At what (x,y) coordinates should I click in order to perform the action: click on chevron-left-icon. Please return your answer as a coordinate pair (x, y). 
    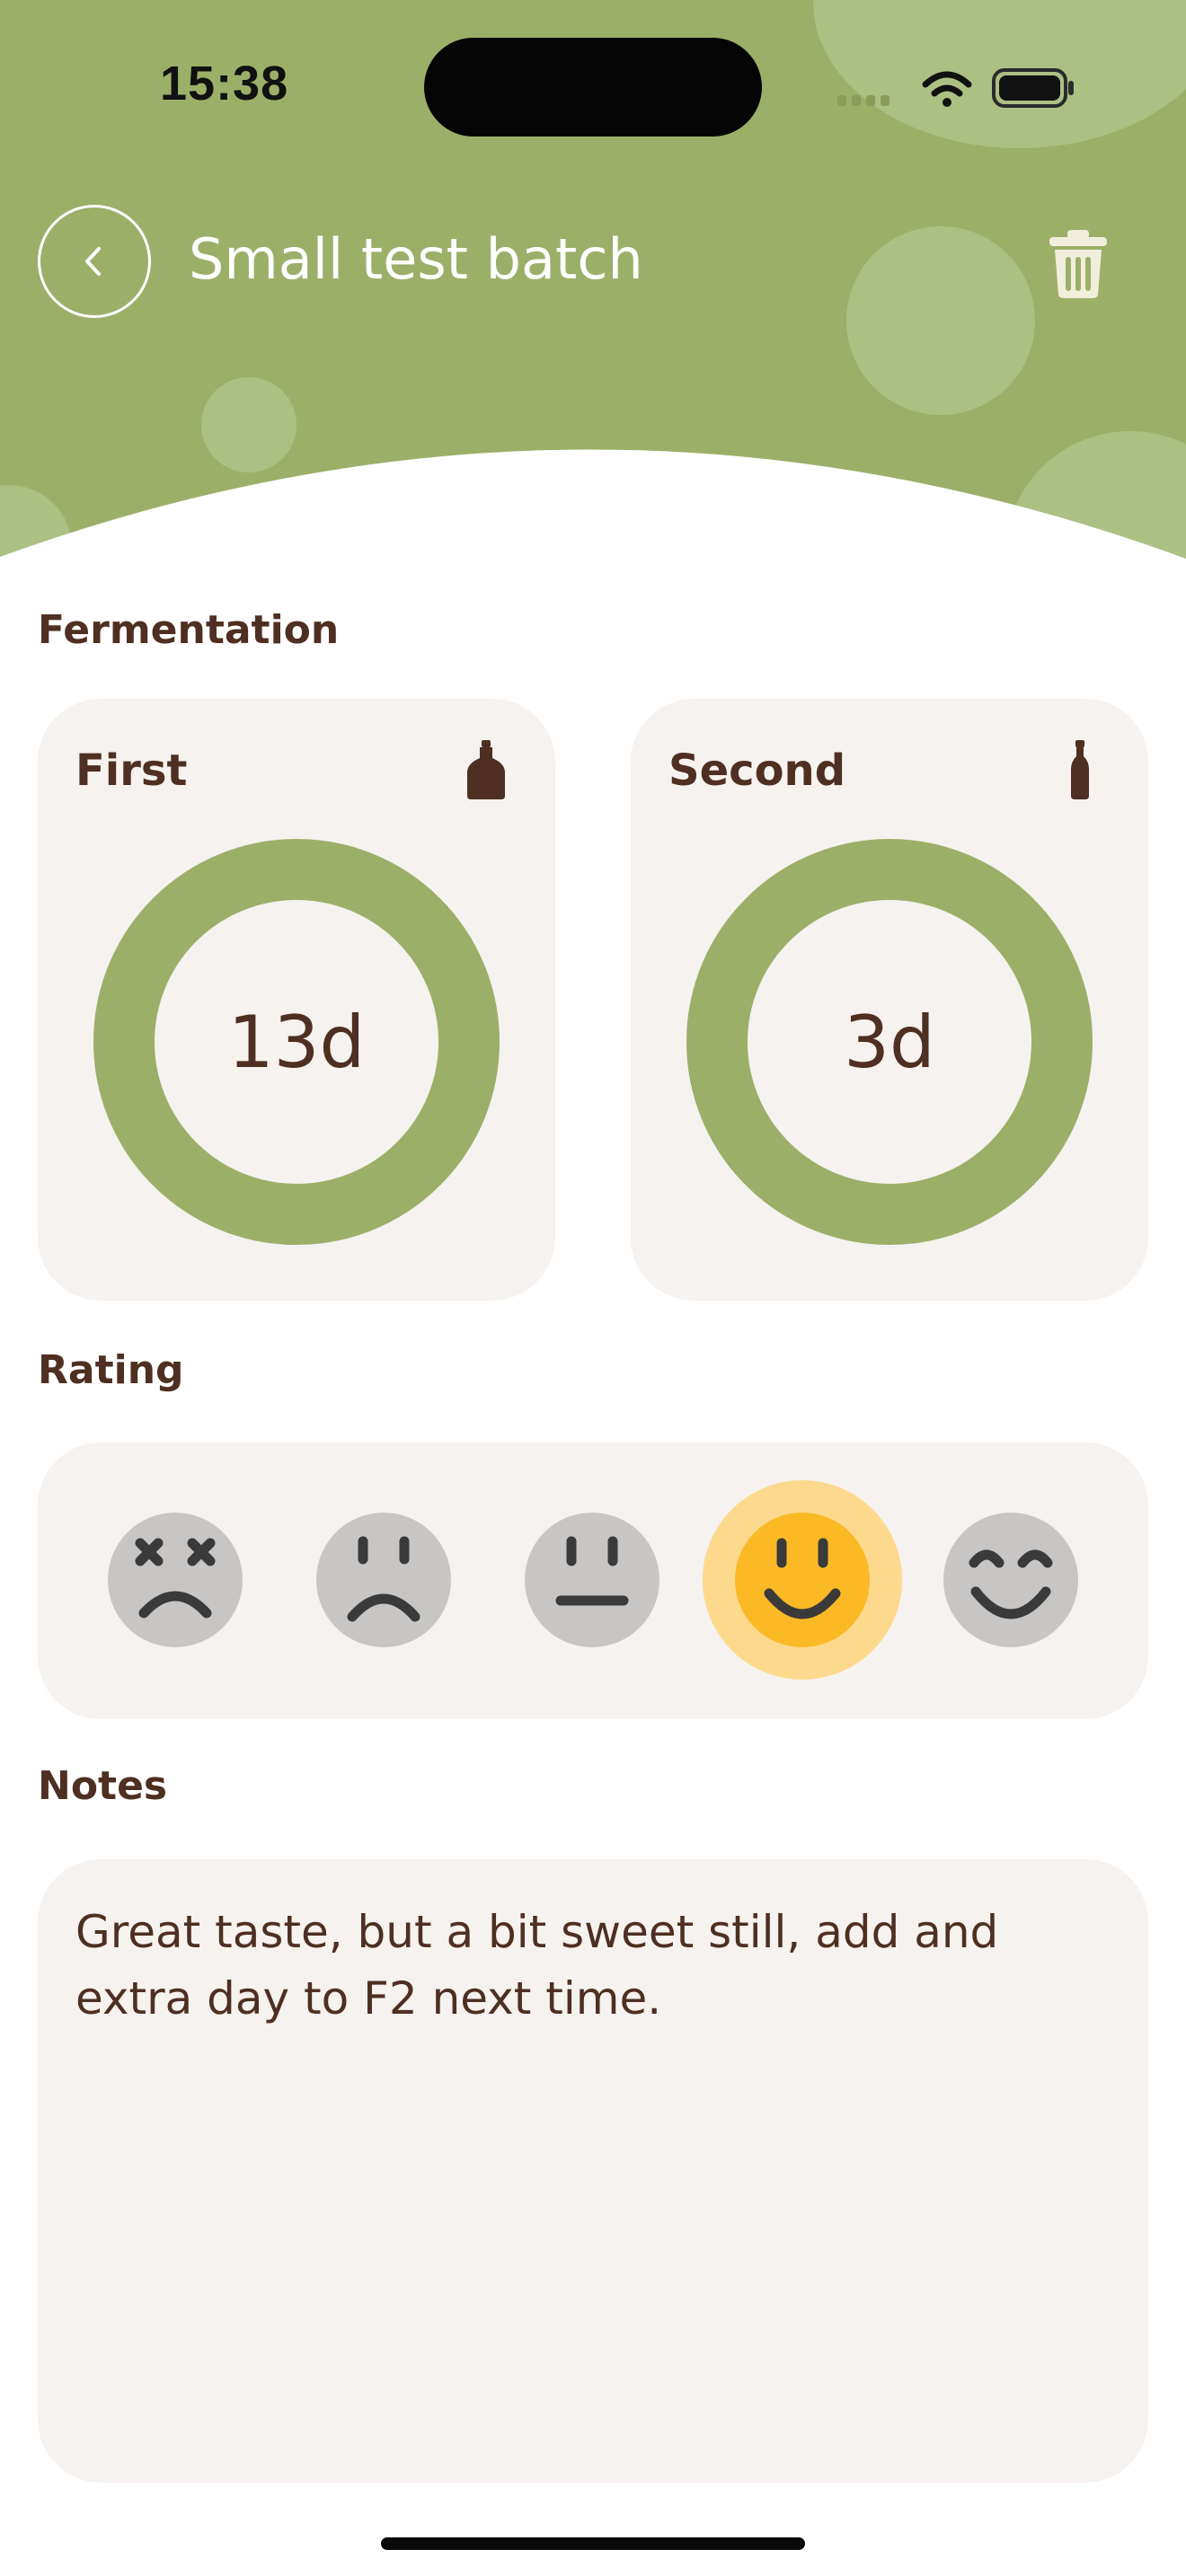
    Looking at the image, I should click on (93, 261).